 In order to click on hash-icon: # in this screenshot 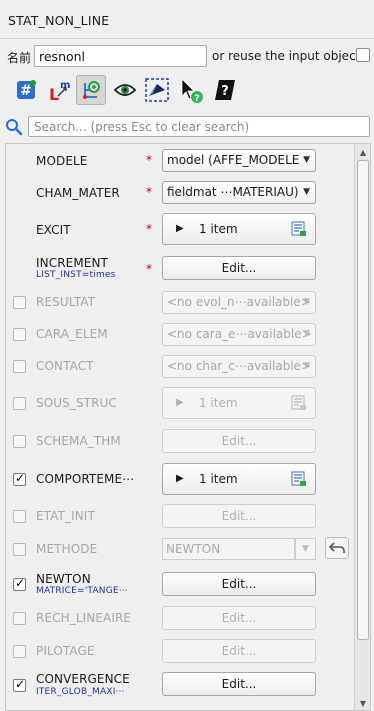, I will do `click(26, 89)`.